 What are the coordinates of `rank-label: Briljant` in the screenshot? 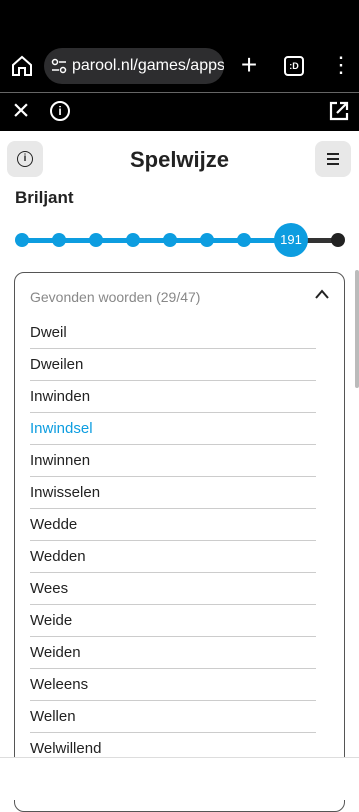 It's located at (44, 197).